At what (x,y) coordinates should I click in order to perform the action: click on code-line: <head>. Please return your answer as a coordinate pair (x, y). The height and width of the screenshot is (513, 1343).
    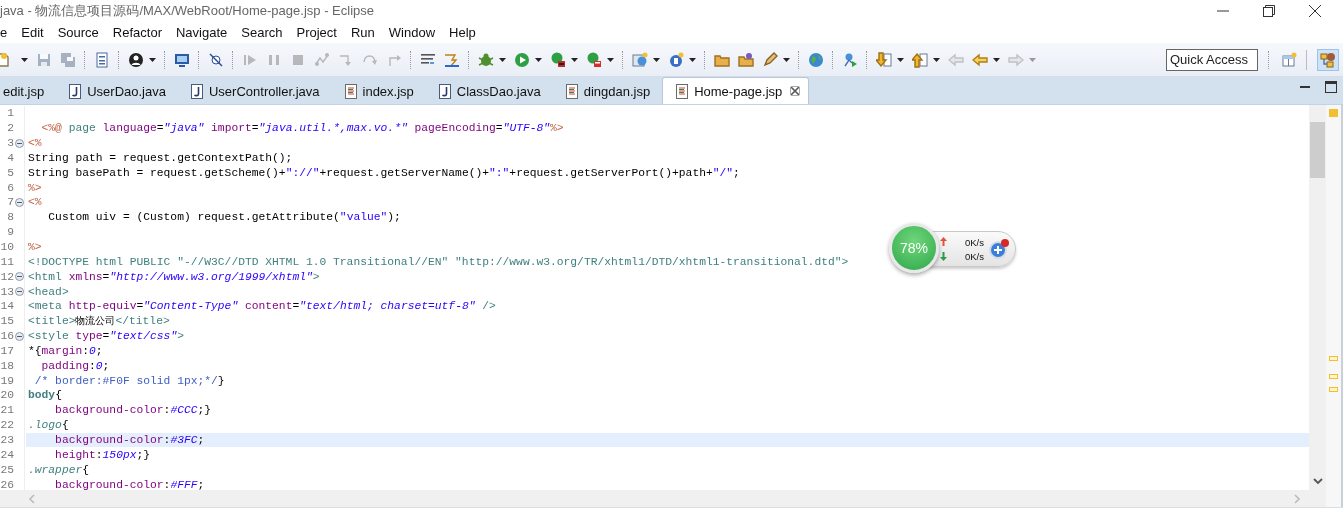
    Looking at the image, I should click on (48, 291).